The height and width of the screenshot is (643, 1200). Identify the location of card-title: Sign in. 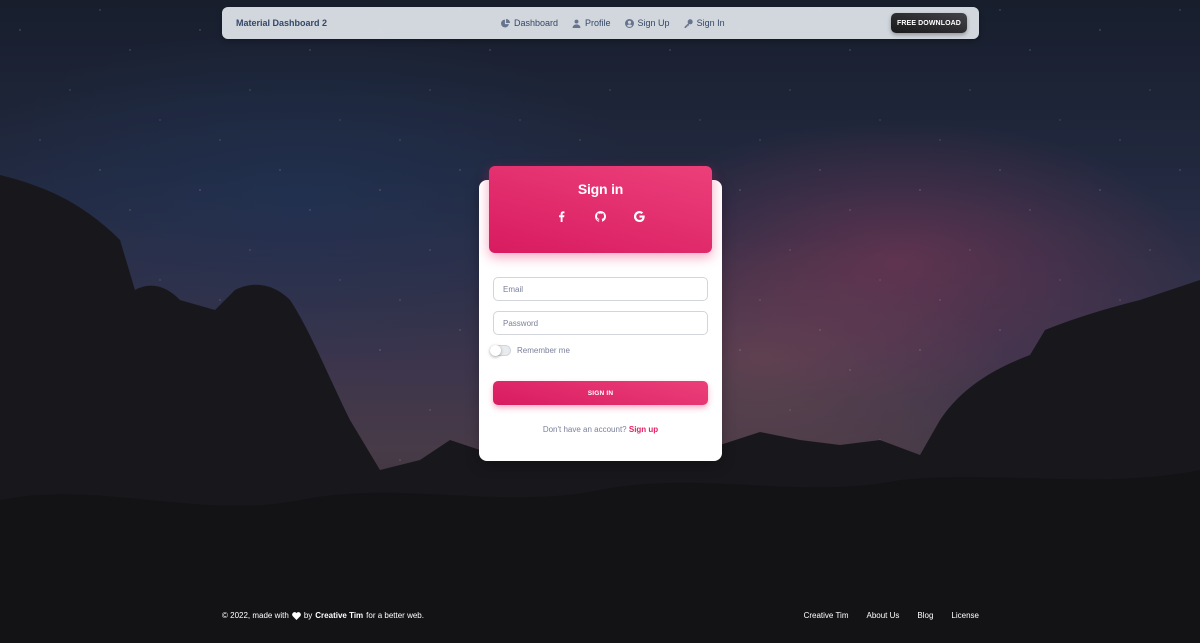
(600, 189).